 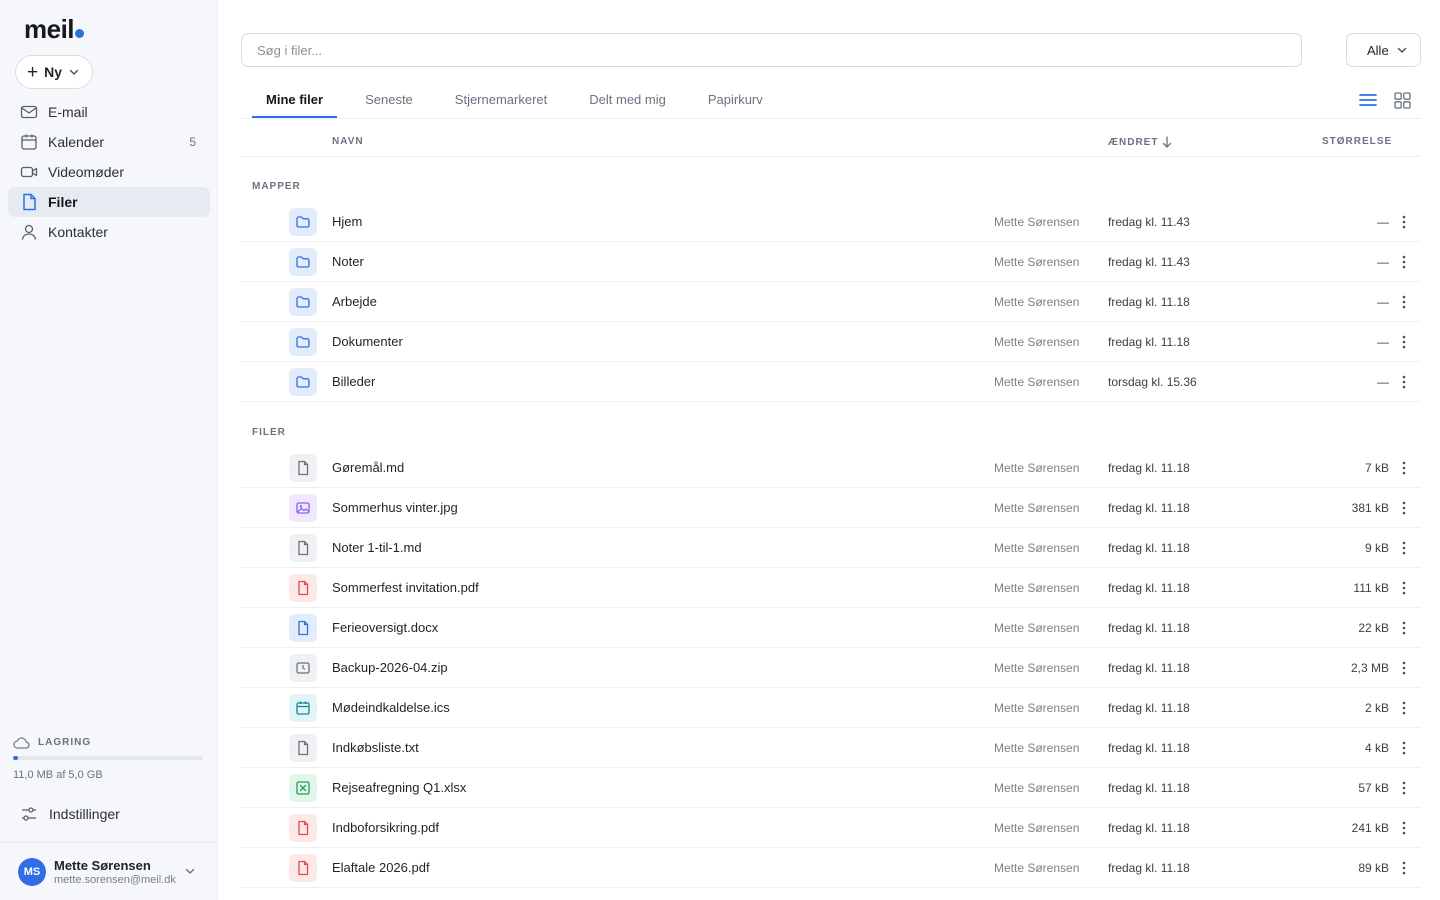 What do you see at coordinates (295, 101) in the screenshot?
I see `tab-my-files: Mine filer` at bounding box center [295, 101].